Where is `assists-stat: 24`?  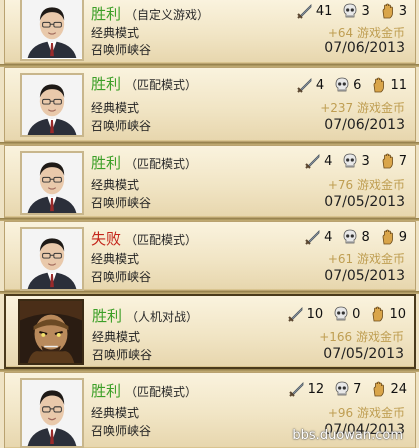
assists-stat: 24 is located at coordinates (388, 389).